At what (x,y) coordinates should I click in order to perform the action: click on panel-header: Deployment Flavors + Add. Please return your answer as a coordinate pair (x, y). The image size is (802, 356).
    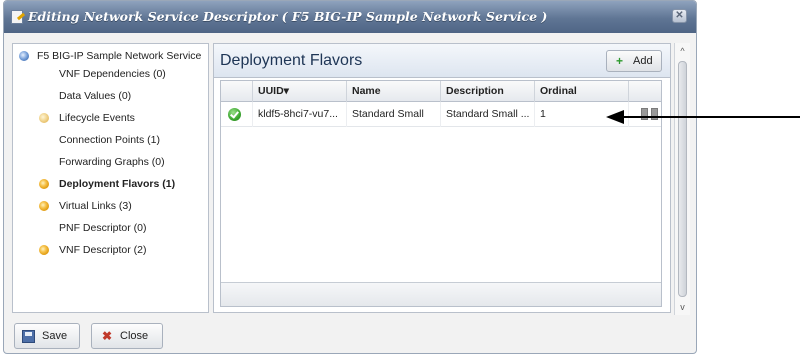
    Looking at the image, I should click on (442, 61).